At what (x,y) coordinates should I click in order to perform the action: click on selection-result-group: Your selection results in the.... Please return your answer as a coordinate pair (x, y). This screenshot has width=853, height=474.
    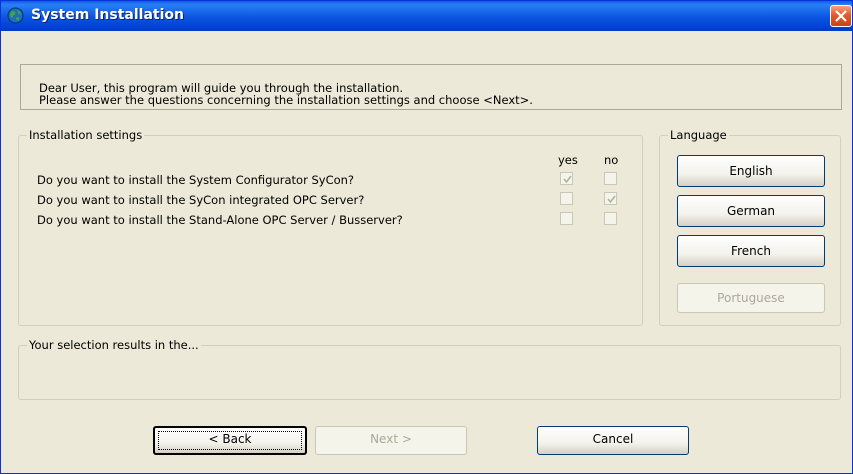
    Looking at the image, I should click on (429, 369).